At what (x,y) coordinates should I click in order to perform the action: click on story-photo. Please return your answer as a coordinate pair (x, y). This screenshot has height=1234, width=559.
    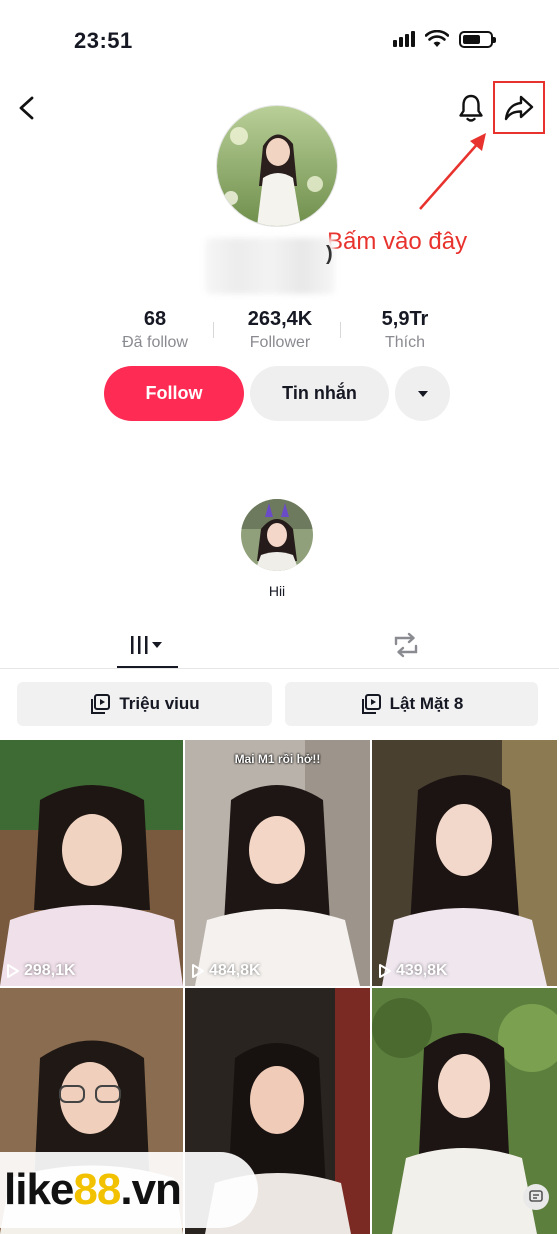
    Looking at the image, I should click on (277, 535).